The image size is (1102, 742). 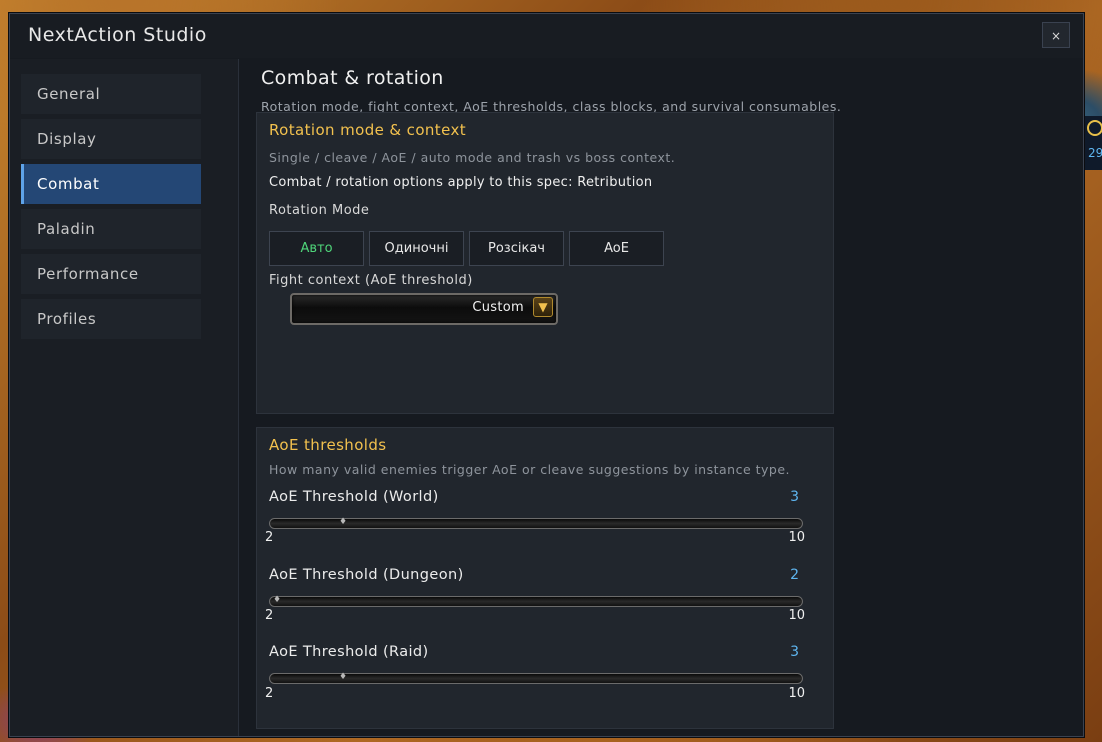 What do you see at coordinates (269, 615) in the screenshot?
I see `slider-min-dungeon: 2` at bounding box center [269, 615].